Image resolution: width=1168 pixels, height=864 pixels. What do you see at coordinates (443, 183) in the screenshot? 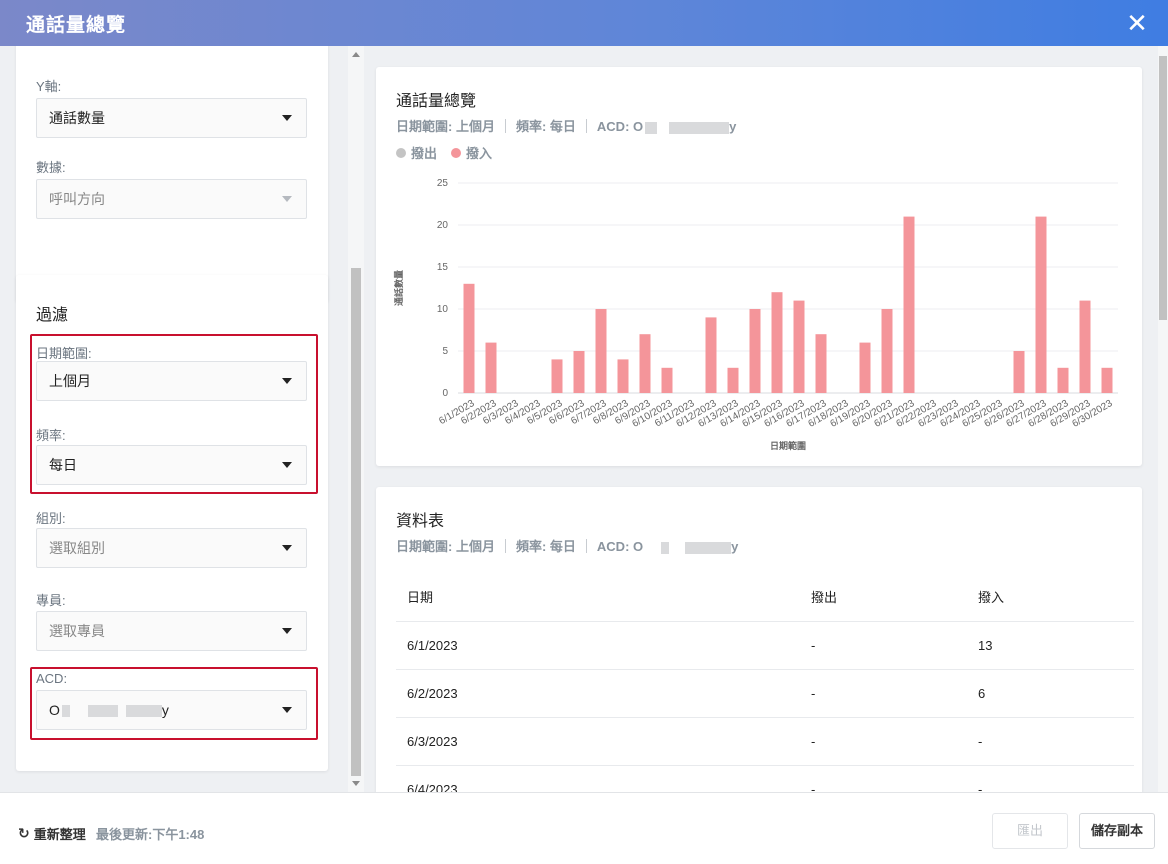
I see `y-tick-label: 25` at bounding box center [443, 183].